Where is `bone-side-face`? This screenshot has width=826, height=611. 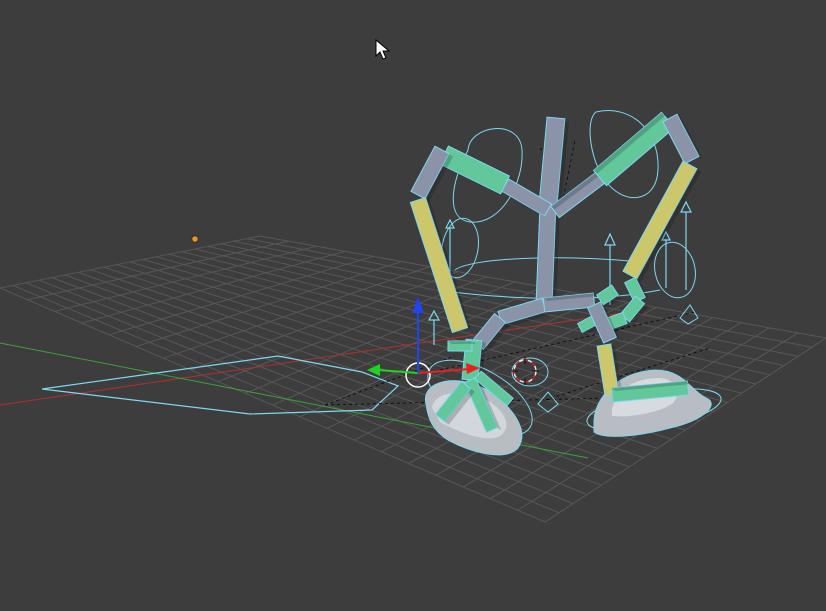 bone-side-face is located at coordinates (462, 342).